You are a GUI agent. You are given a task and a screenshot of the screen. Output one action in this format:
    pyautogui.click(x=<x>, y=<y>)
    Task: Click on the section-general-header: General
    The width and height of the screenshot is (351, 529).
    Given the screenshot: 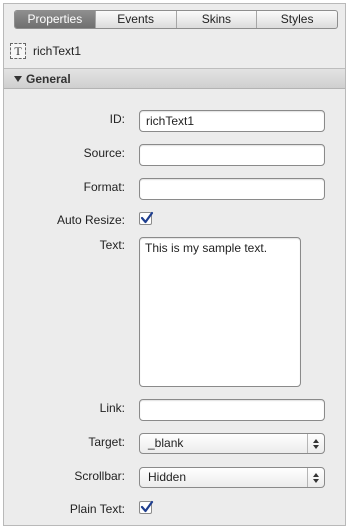 What is the action you would take?
    pyautogui.click(x=174, y=78)
    